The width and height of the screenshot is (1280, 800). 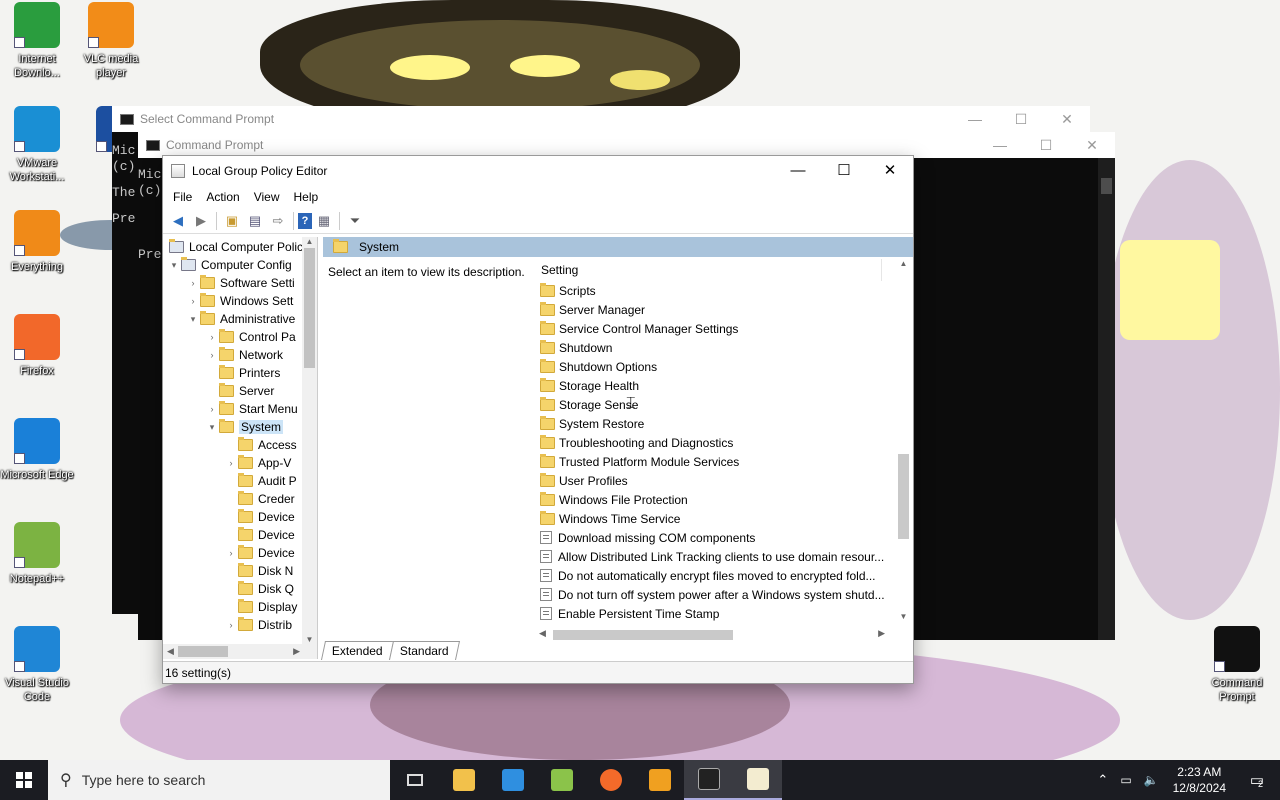 I want to click on taskbar-app-cmd, so click(x=708, y=780).